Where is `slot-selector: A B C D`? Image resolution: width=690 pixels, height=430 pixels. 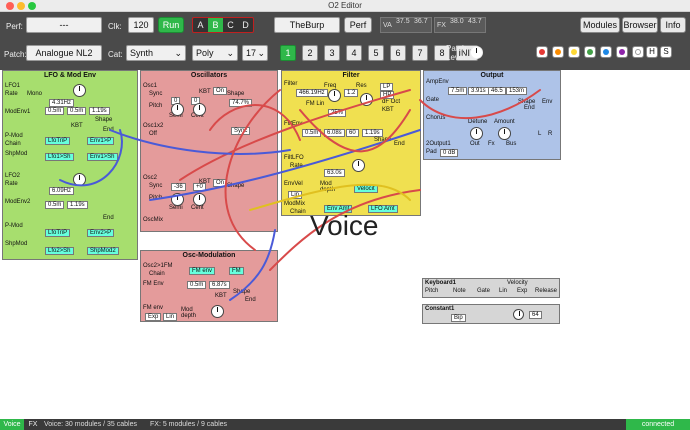 slot-selector: A B C D is located at coordinates (223, 25).